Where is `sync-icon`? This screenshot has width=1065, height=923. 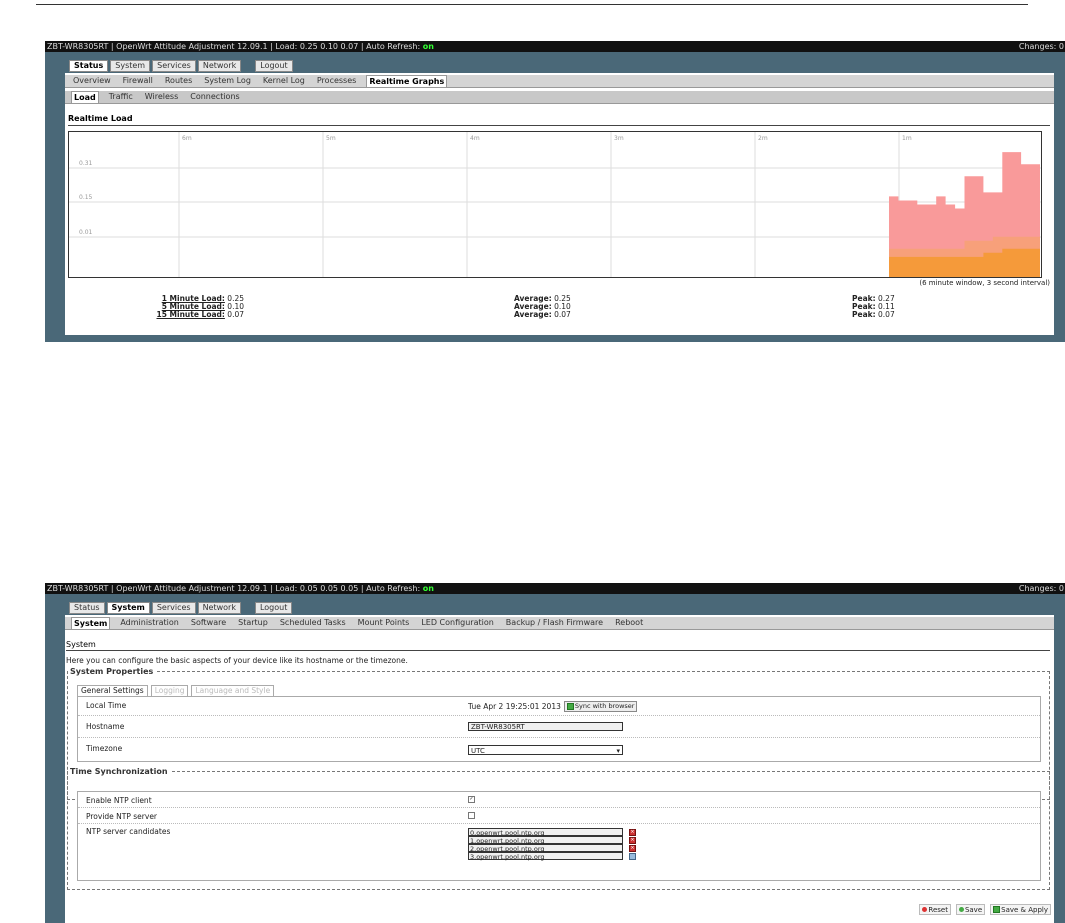 sync-icon is located at coordinates (570, 706).